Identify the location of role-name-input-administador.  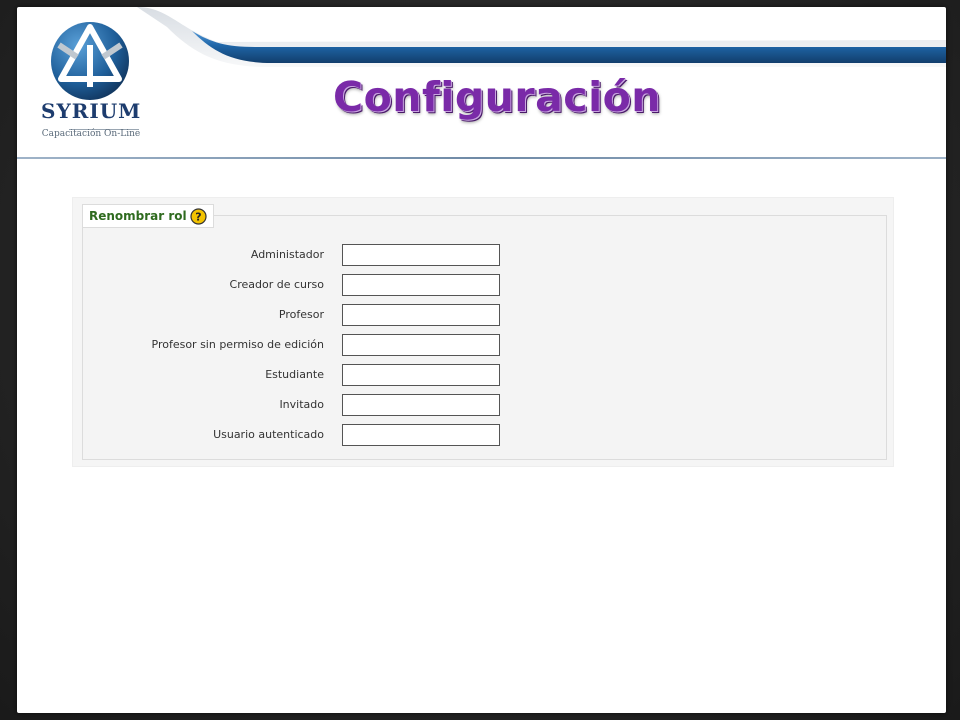
(421, 255).